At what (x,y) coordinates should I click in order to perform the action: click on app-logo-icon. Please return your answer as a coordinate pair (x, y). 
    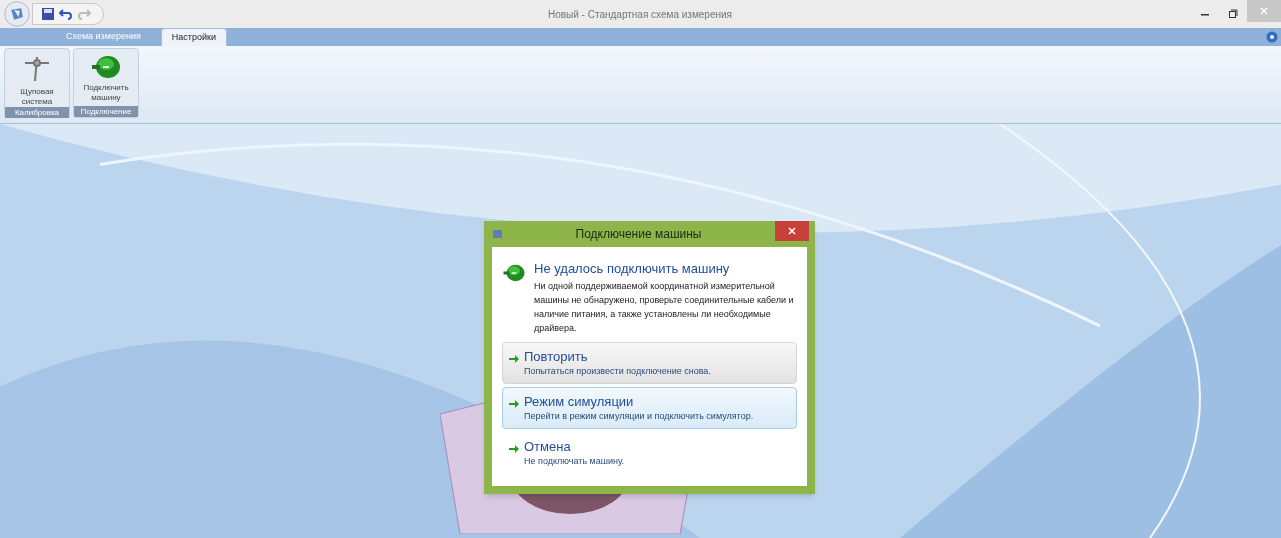
    Looking at the image, I should click on (17, 14).